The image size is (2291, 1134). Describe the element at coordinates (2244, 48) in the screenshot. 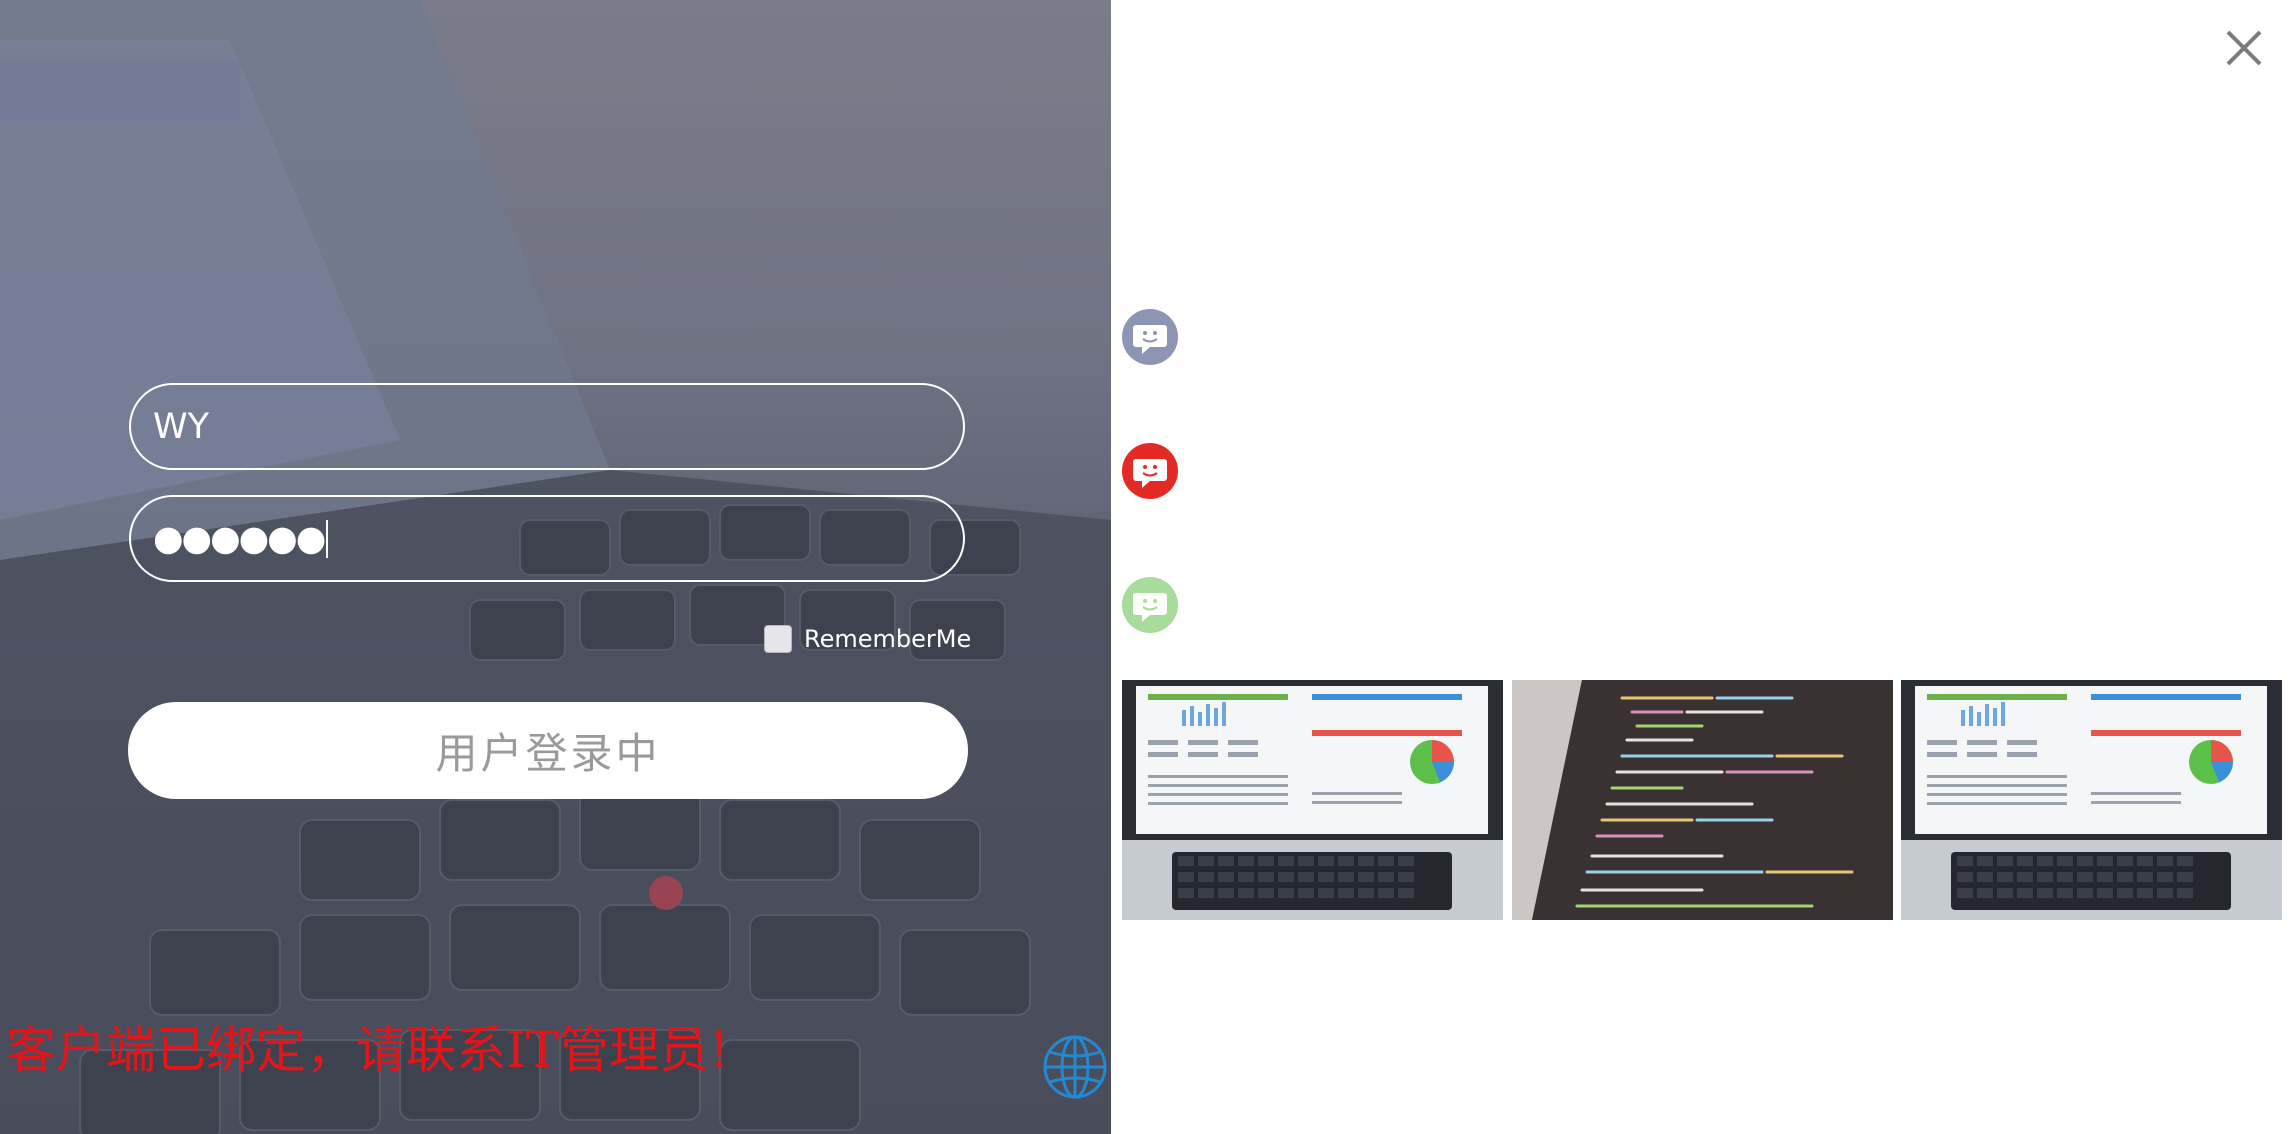

I see `close-icon` at that location.